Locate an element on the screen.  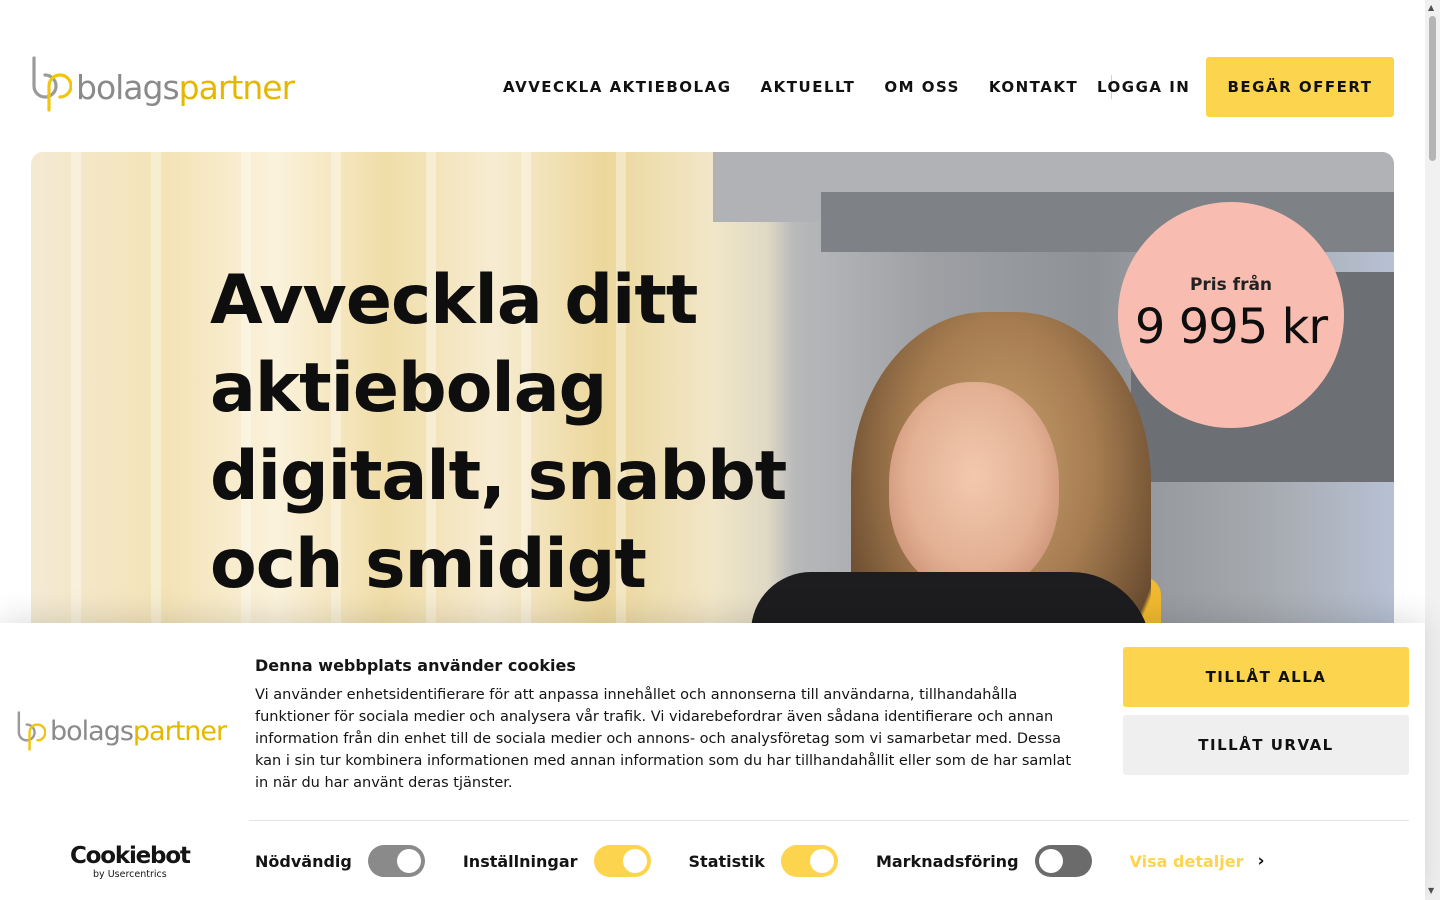
person-face is located at coordinates (974, 487).